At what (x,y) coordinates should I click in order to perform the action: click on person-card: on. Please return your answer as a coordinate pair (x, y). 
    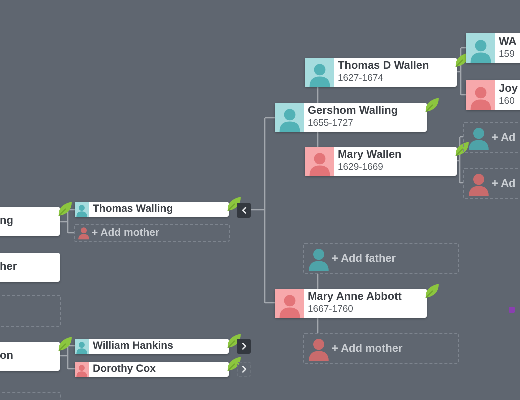
    Looking at the image, I should click on (30, 356).